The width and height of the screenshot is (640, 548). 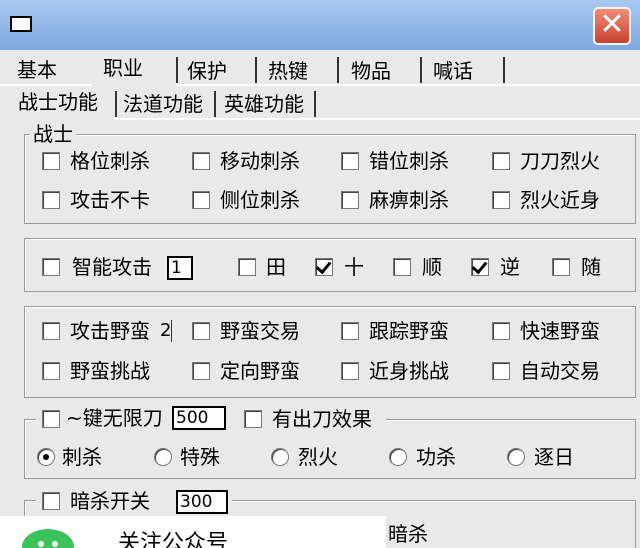 What do you see at coordinates (51, 267) in the screenshot?
I see `checkbox-smart-attack` at bounding box center [51, 267].